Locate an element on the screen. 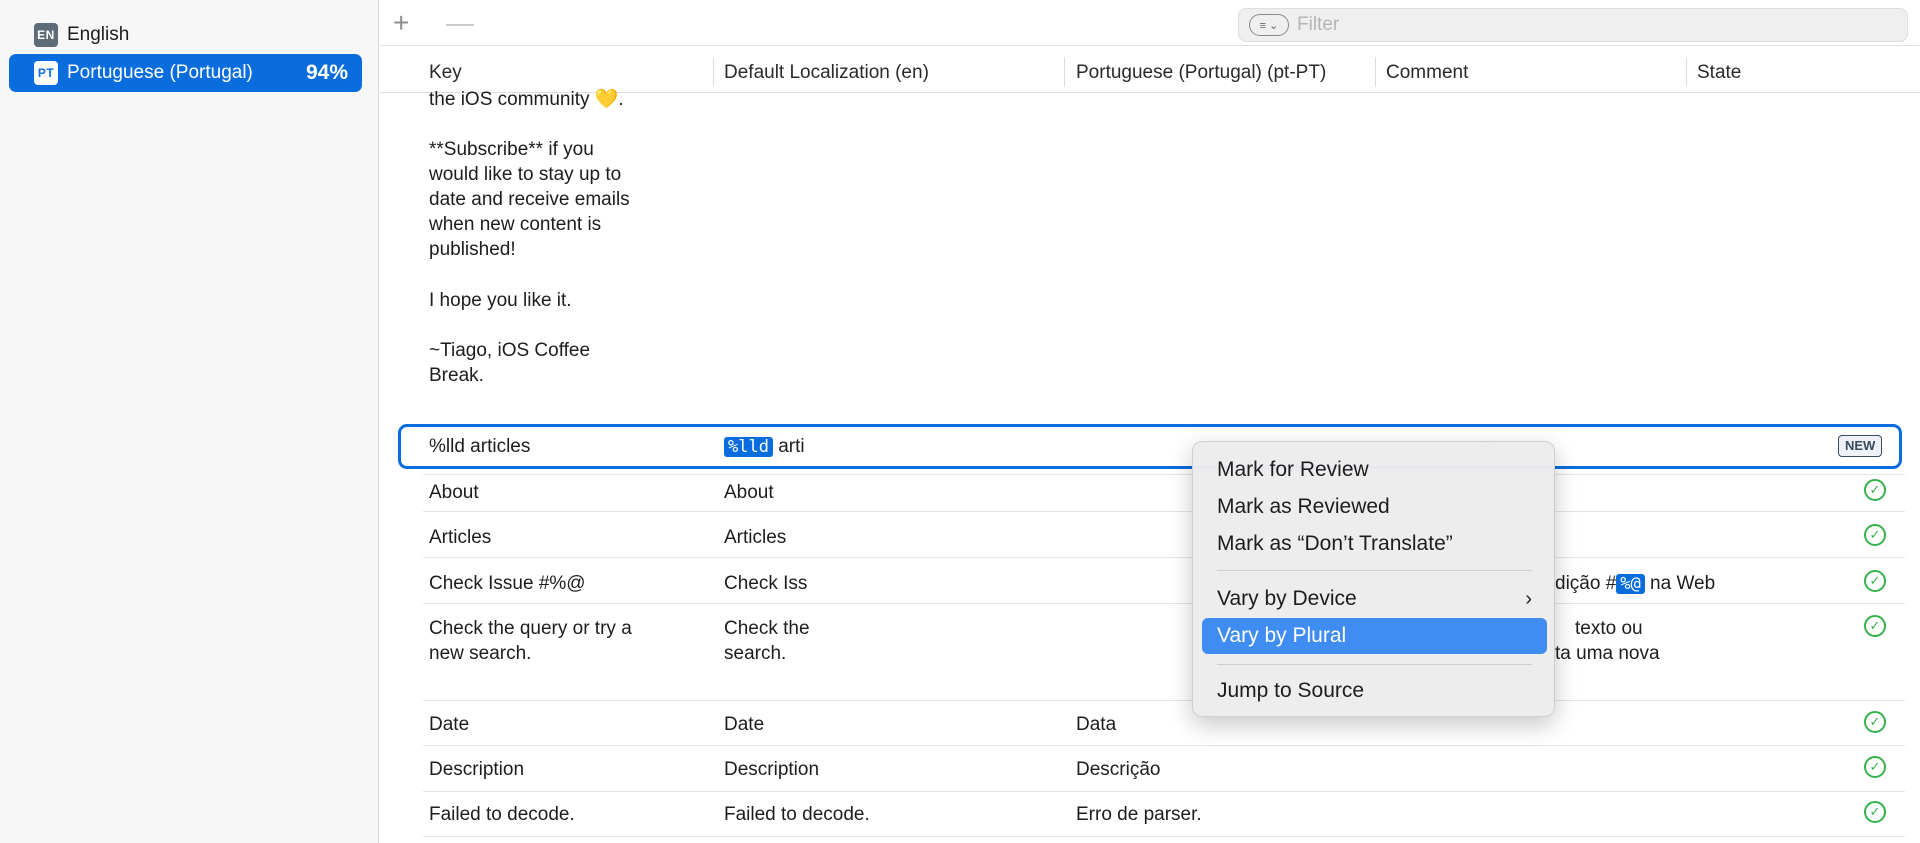 This screenshot has width=1920, height=843. add-icon: + is located at coordinates (401, 23).